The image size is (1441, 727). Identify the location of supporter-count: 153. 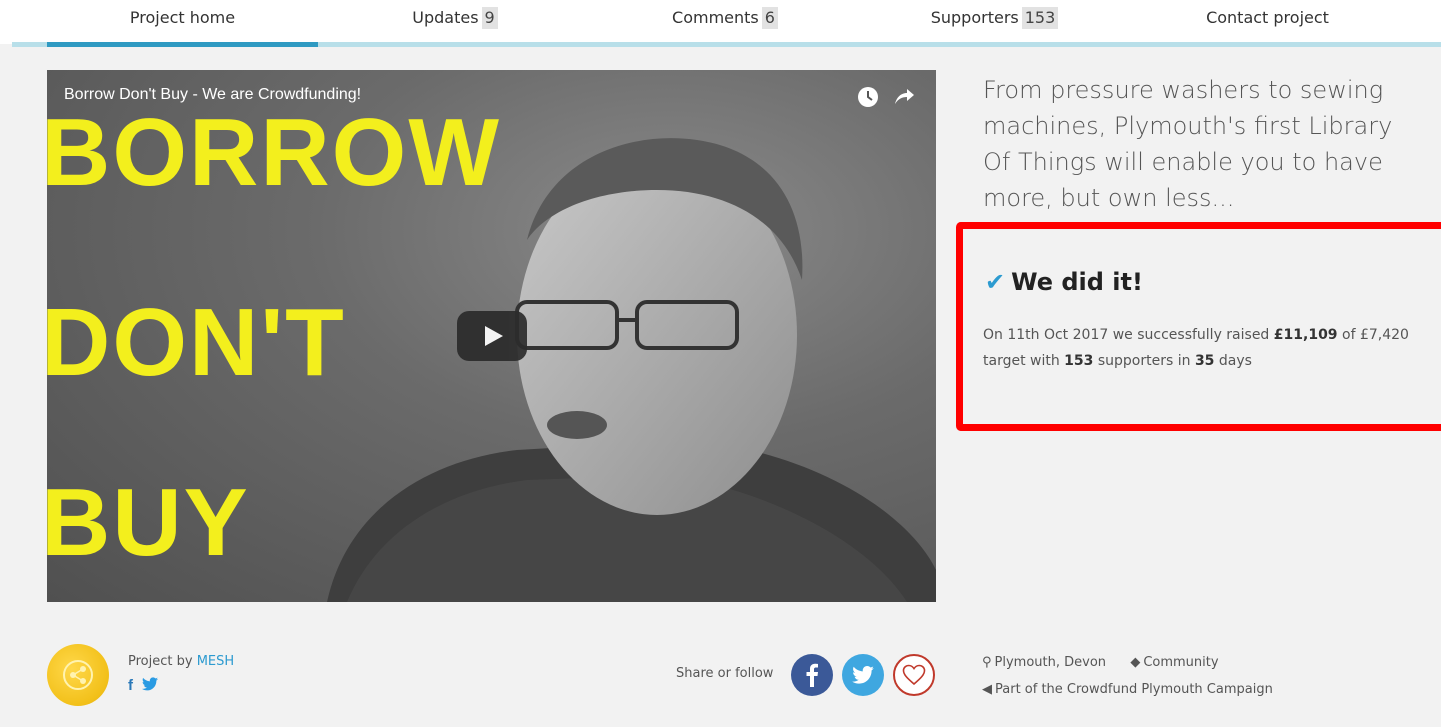
(1079, 361).